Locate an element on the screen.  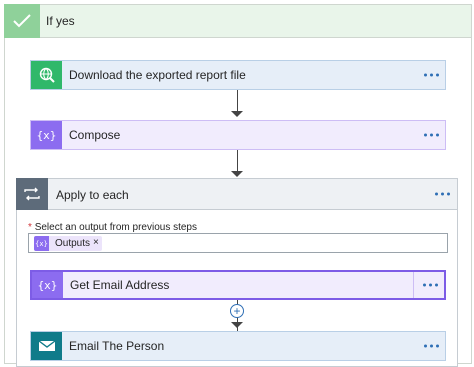
required-marker: * is located at coordinates (30, 227).